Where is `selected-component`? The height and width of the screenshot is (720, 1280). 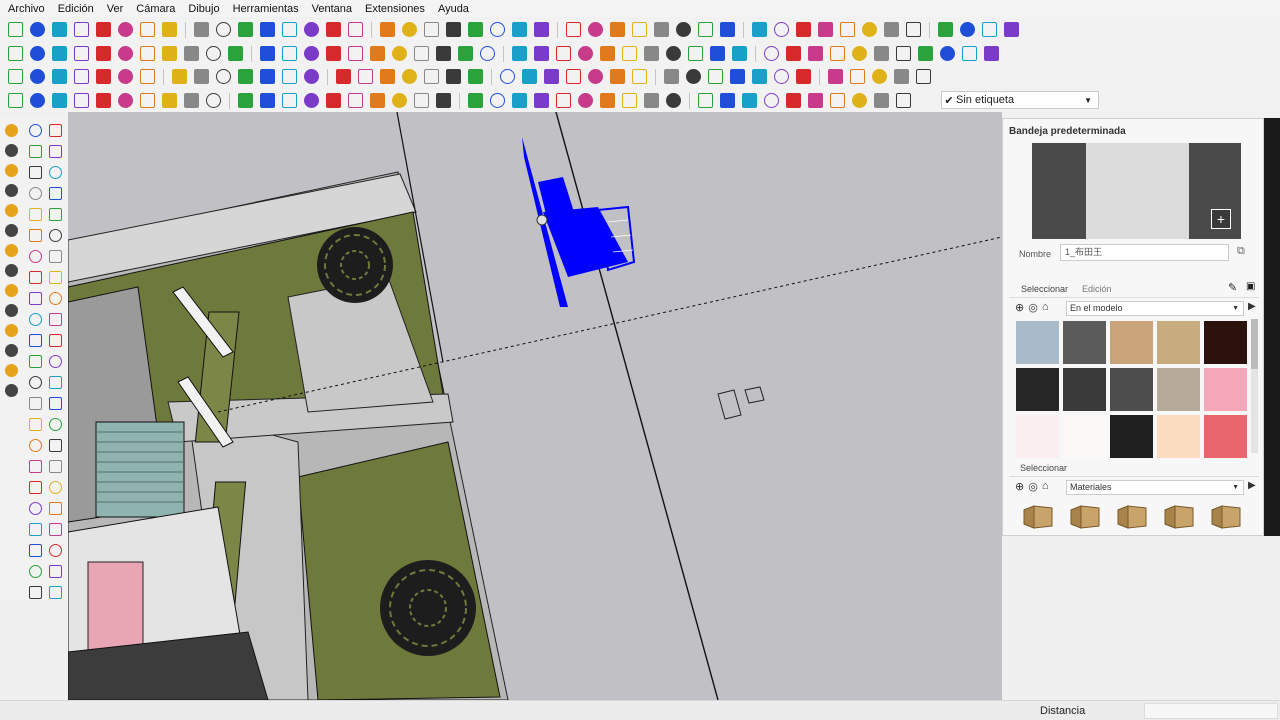 selected-component is located at coordinates (579, 222).